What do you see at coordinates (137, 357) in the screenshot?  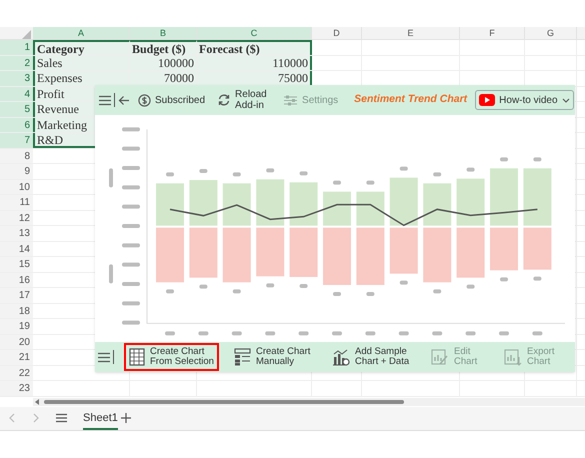 I see `table-icon` at bounding box center [137, 357].